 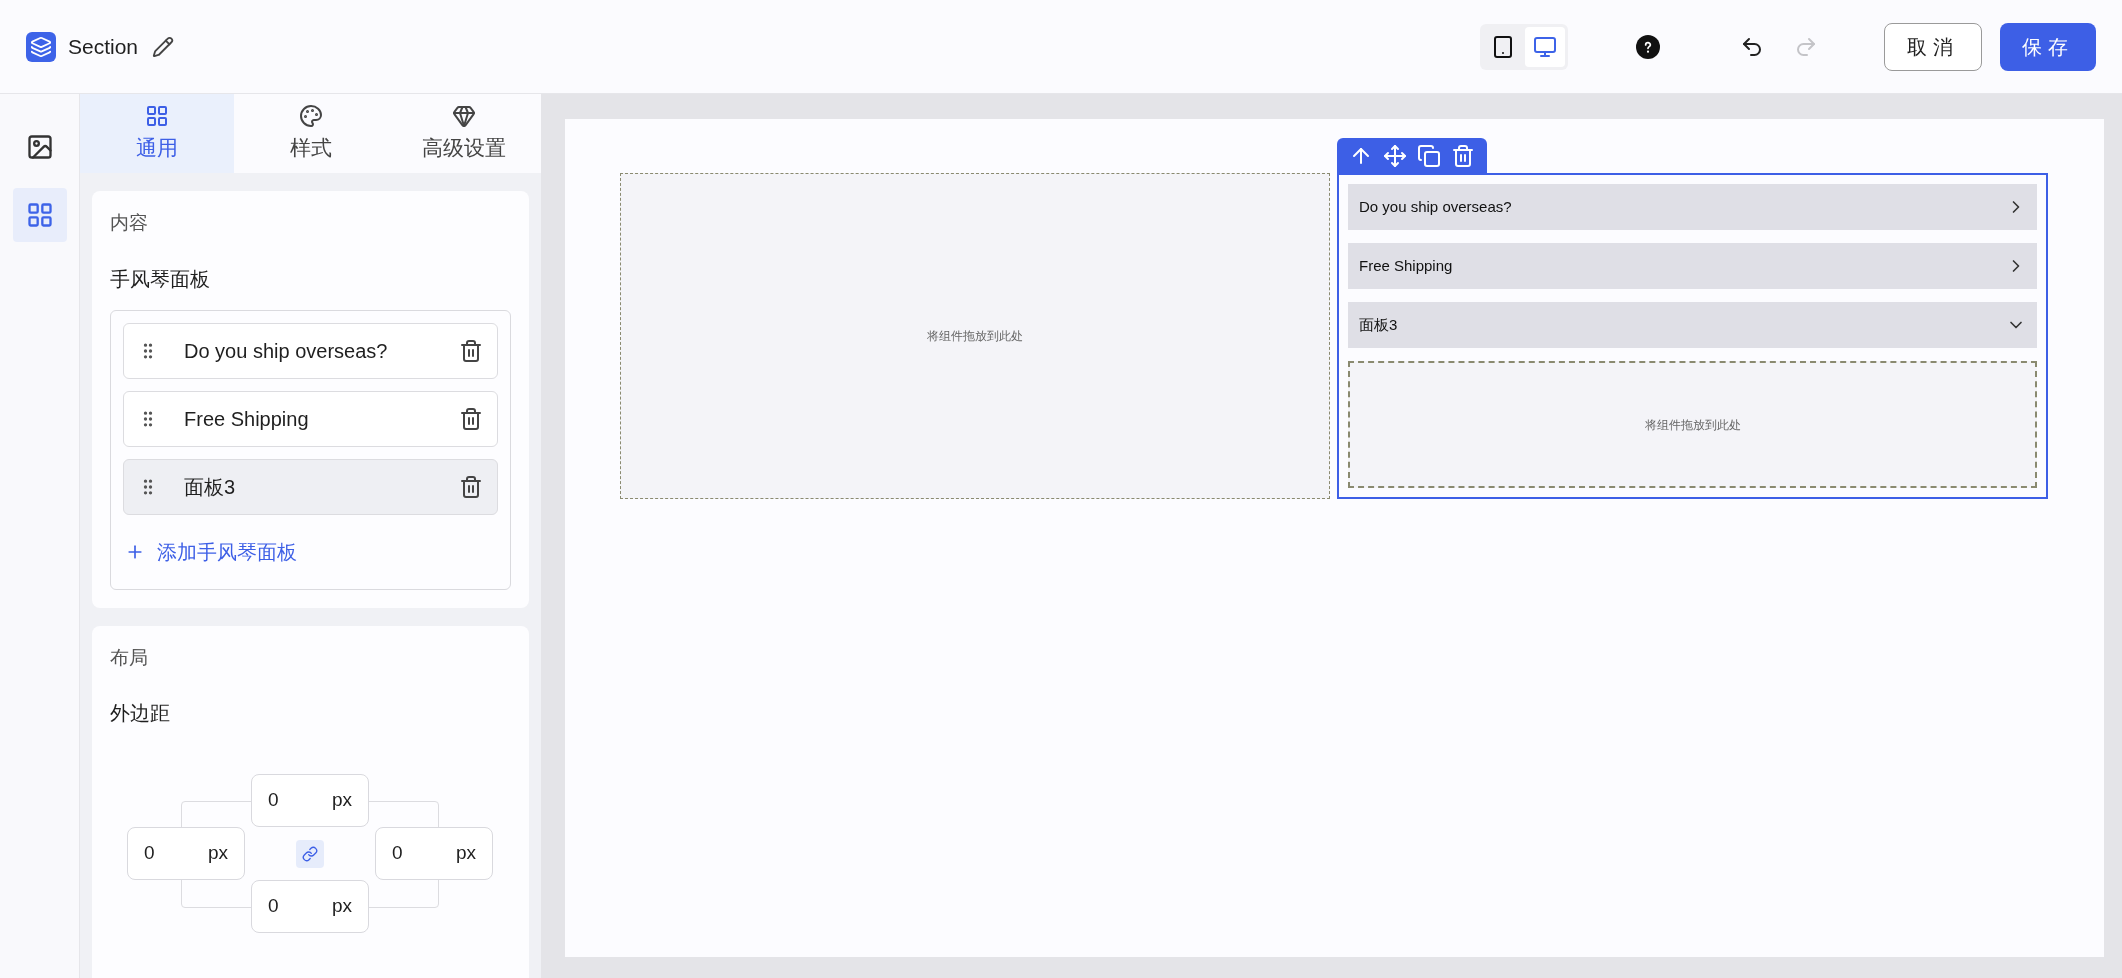 What do you see at coordinates (2048, 46) in the screenshot?
I see `save-button: 保存` at bounding box center [2048, 46].